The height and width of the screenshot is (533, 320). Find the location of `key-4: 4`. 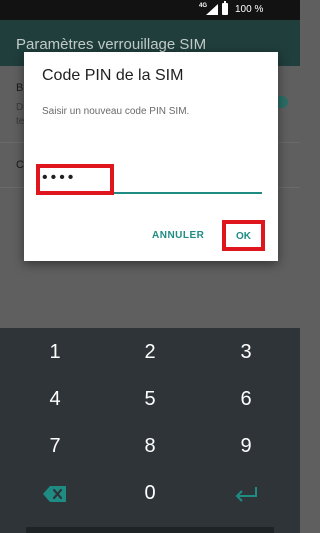

key-4: 4 is located at coordinates (55, 399).